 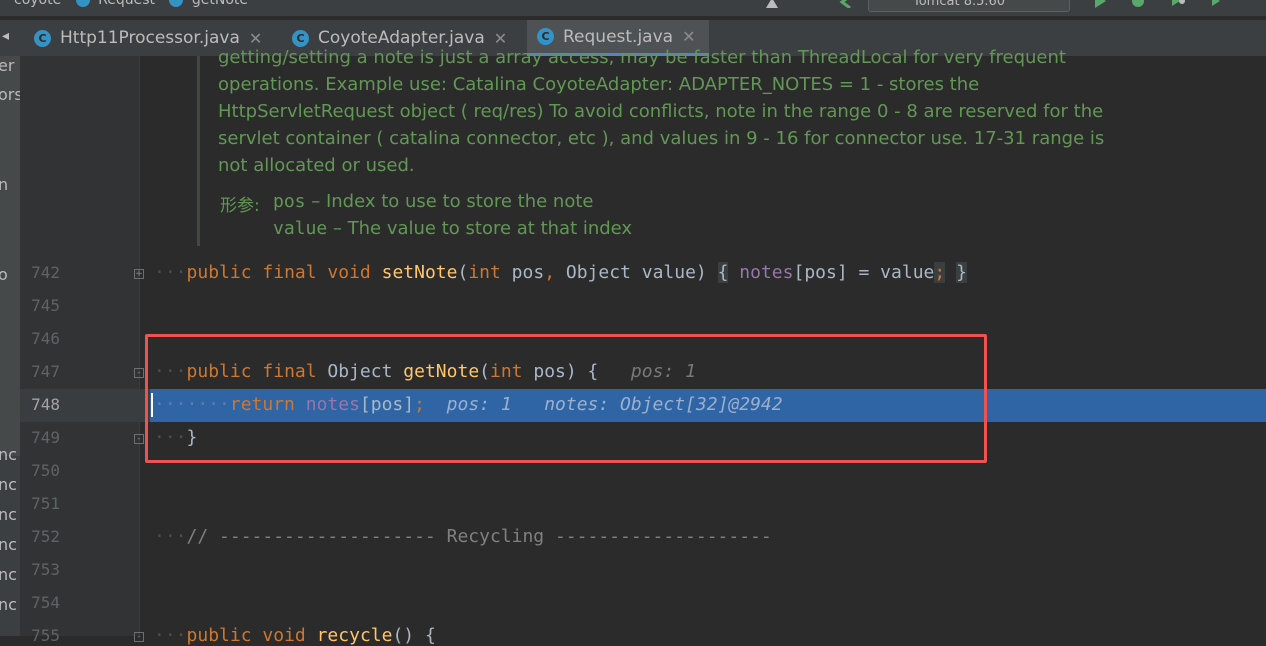 I want to click on line-number: 745, so click(x=33, y=305).